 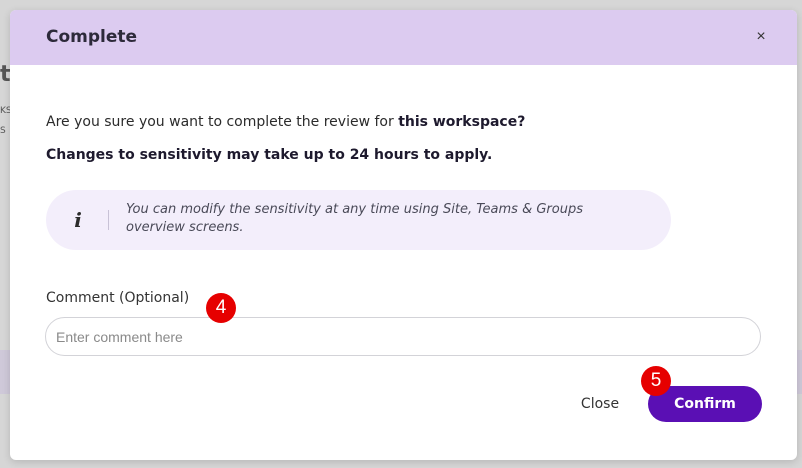 I want to click on info-icon: i, so click(x=78, y=220).